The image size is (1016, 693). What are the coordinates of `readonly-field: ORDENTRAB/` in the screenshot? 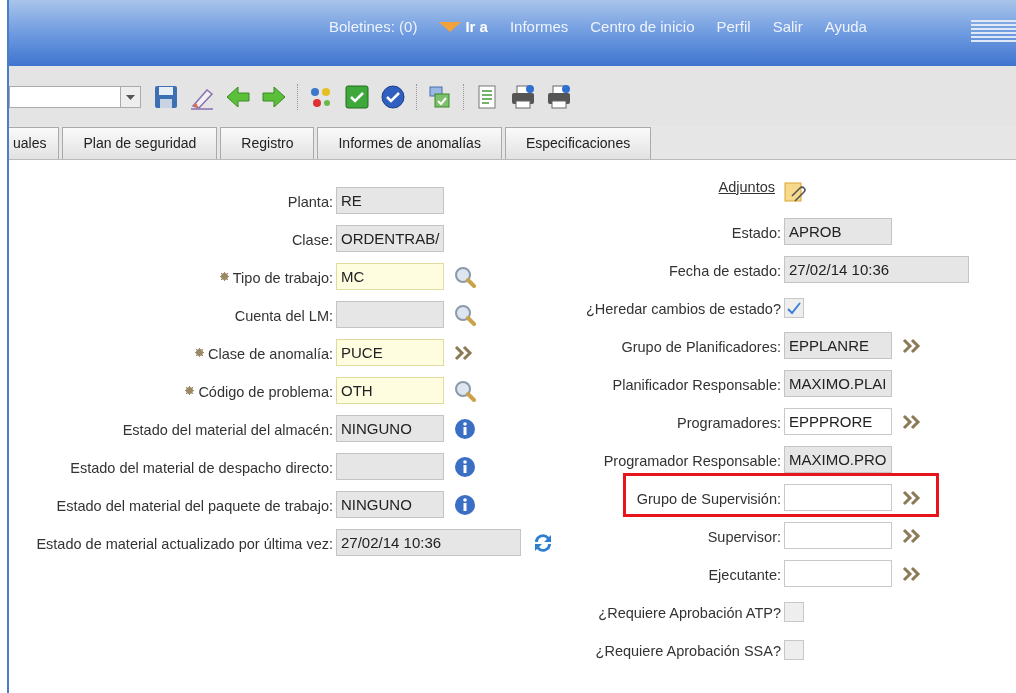 It's located at (390, 238).